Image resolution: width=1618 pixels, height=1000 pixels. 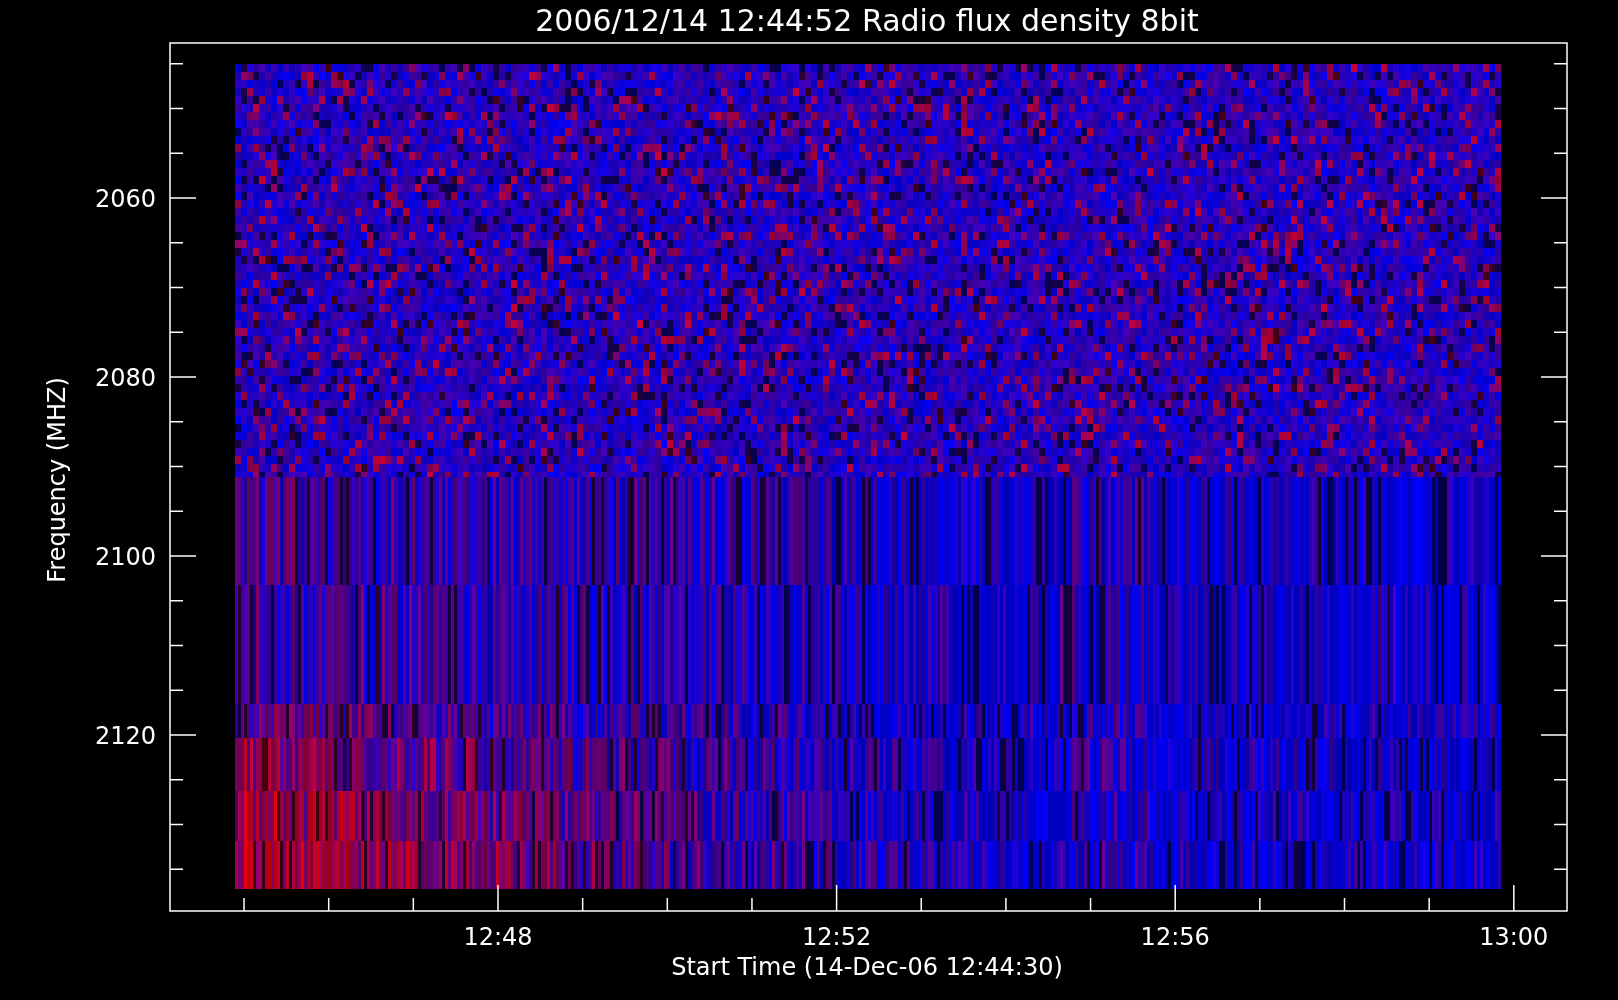 I want to click on x-tick-label: 12:52, so click(x=837, y=937).